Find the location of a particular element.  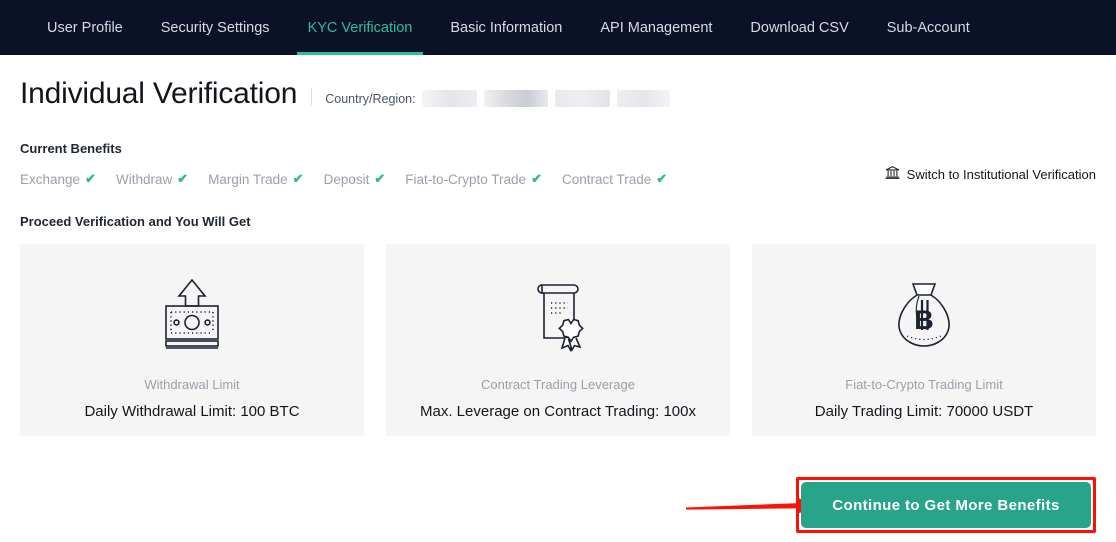

benefit-tag-contract-trade: Contract Trade ✔ is located at coordinates (614, 179).